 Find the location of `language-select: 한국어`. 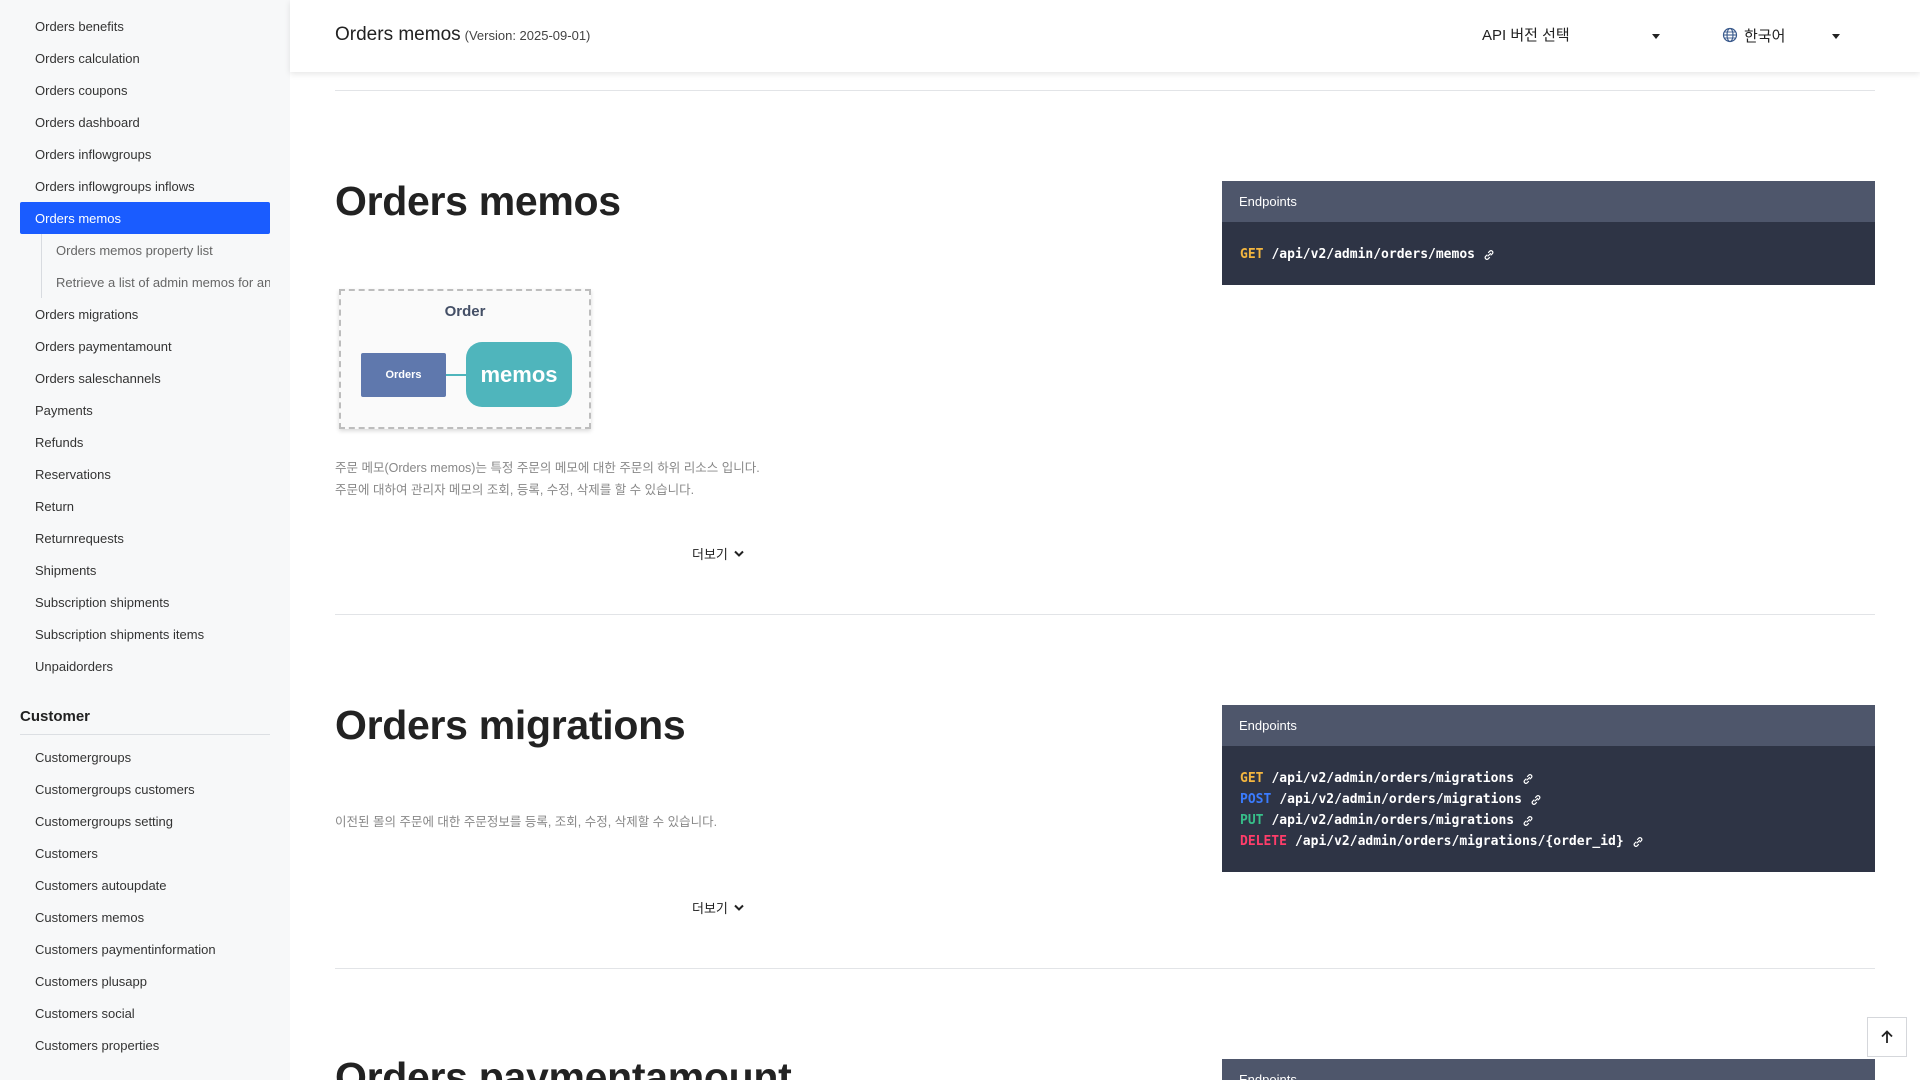

language-select: 한국어 is located at coordinates (1782, 35).